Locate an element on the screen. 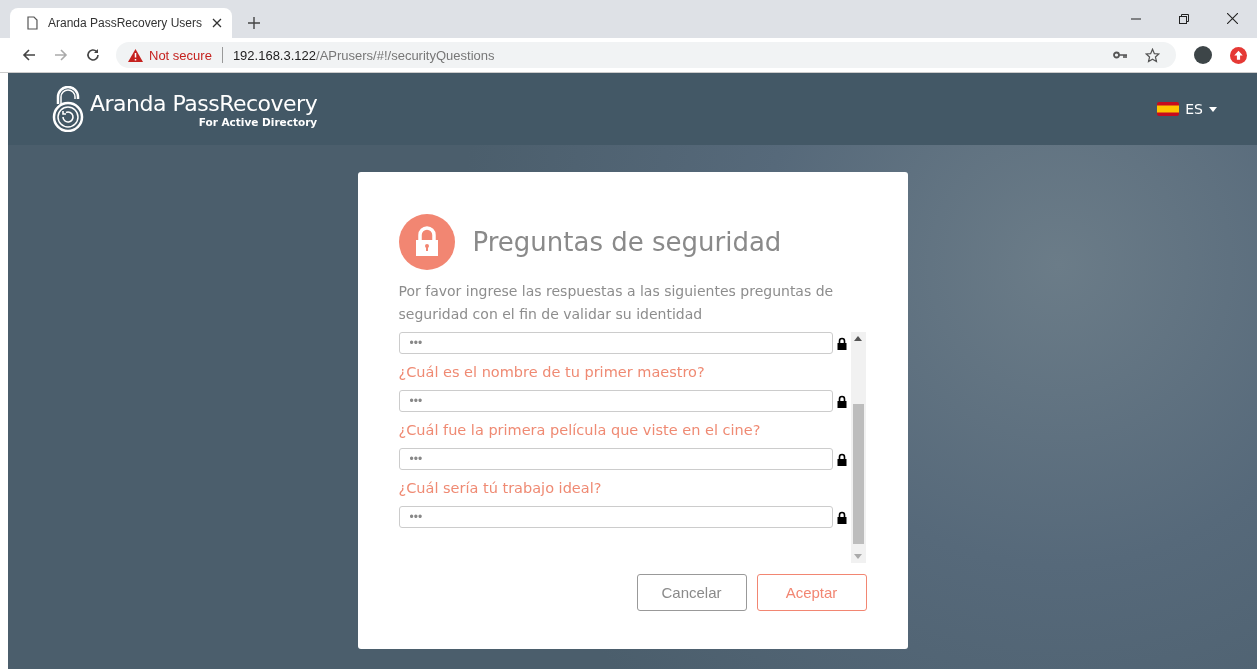 This screenshot has width=1257, height=669. scrollbar is located at coordinates (858, 447).